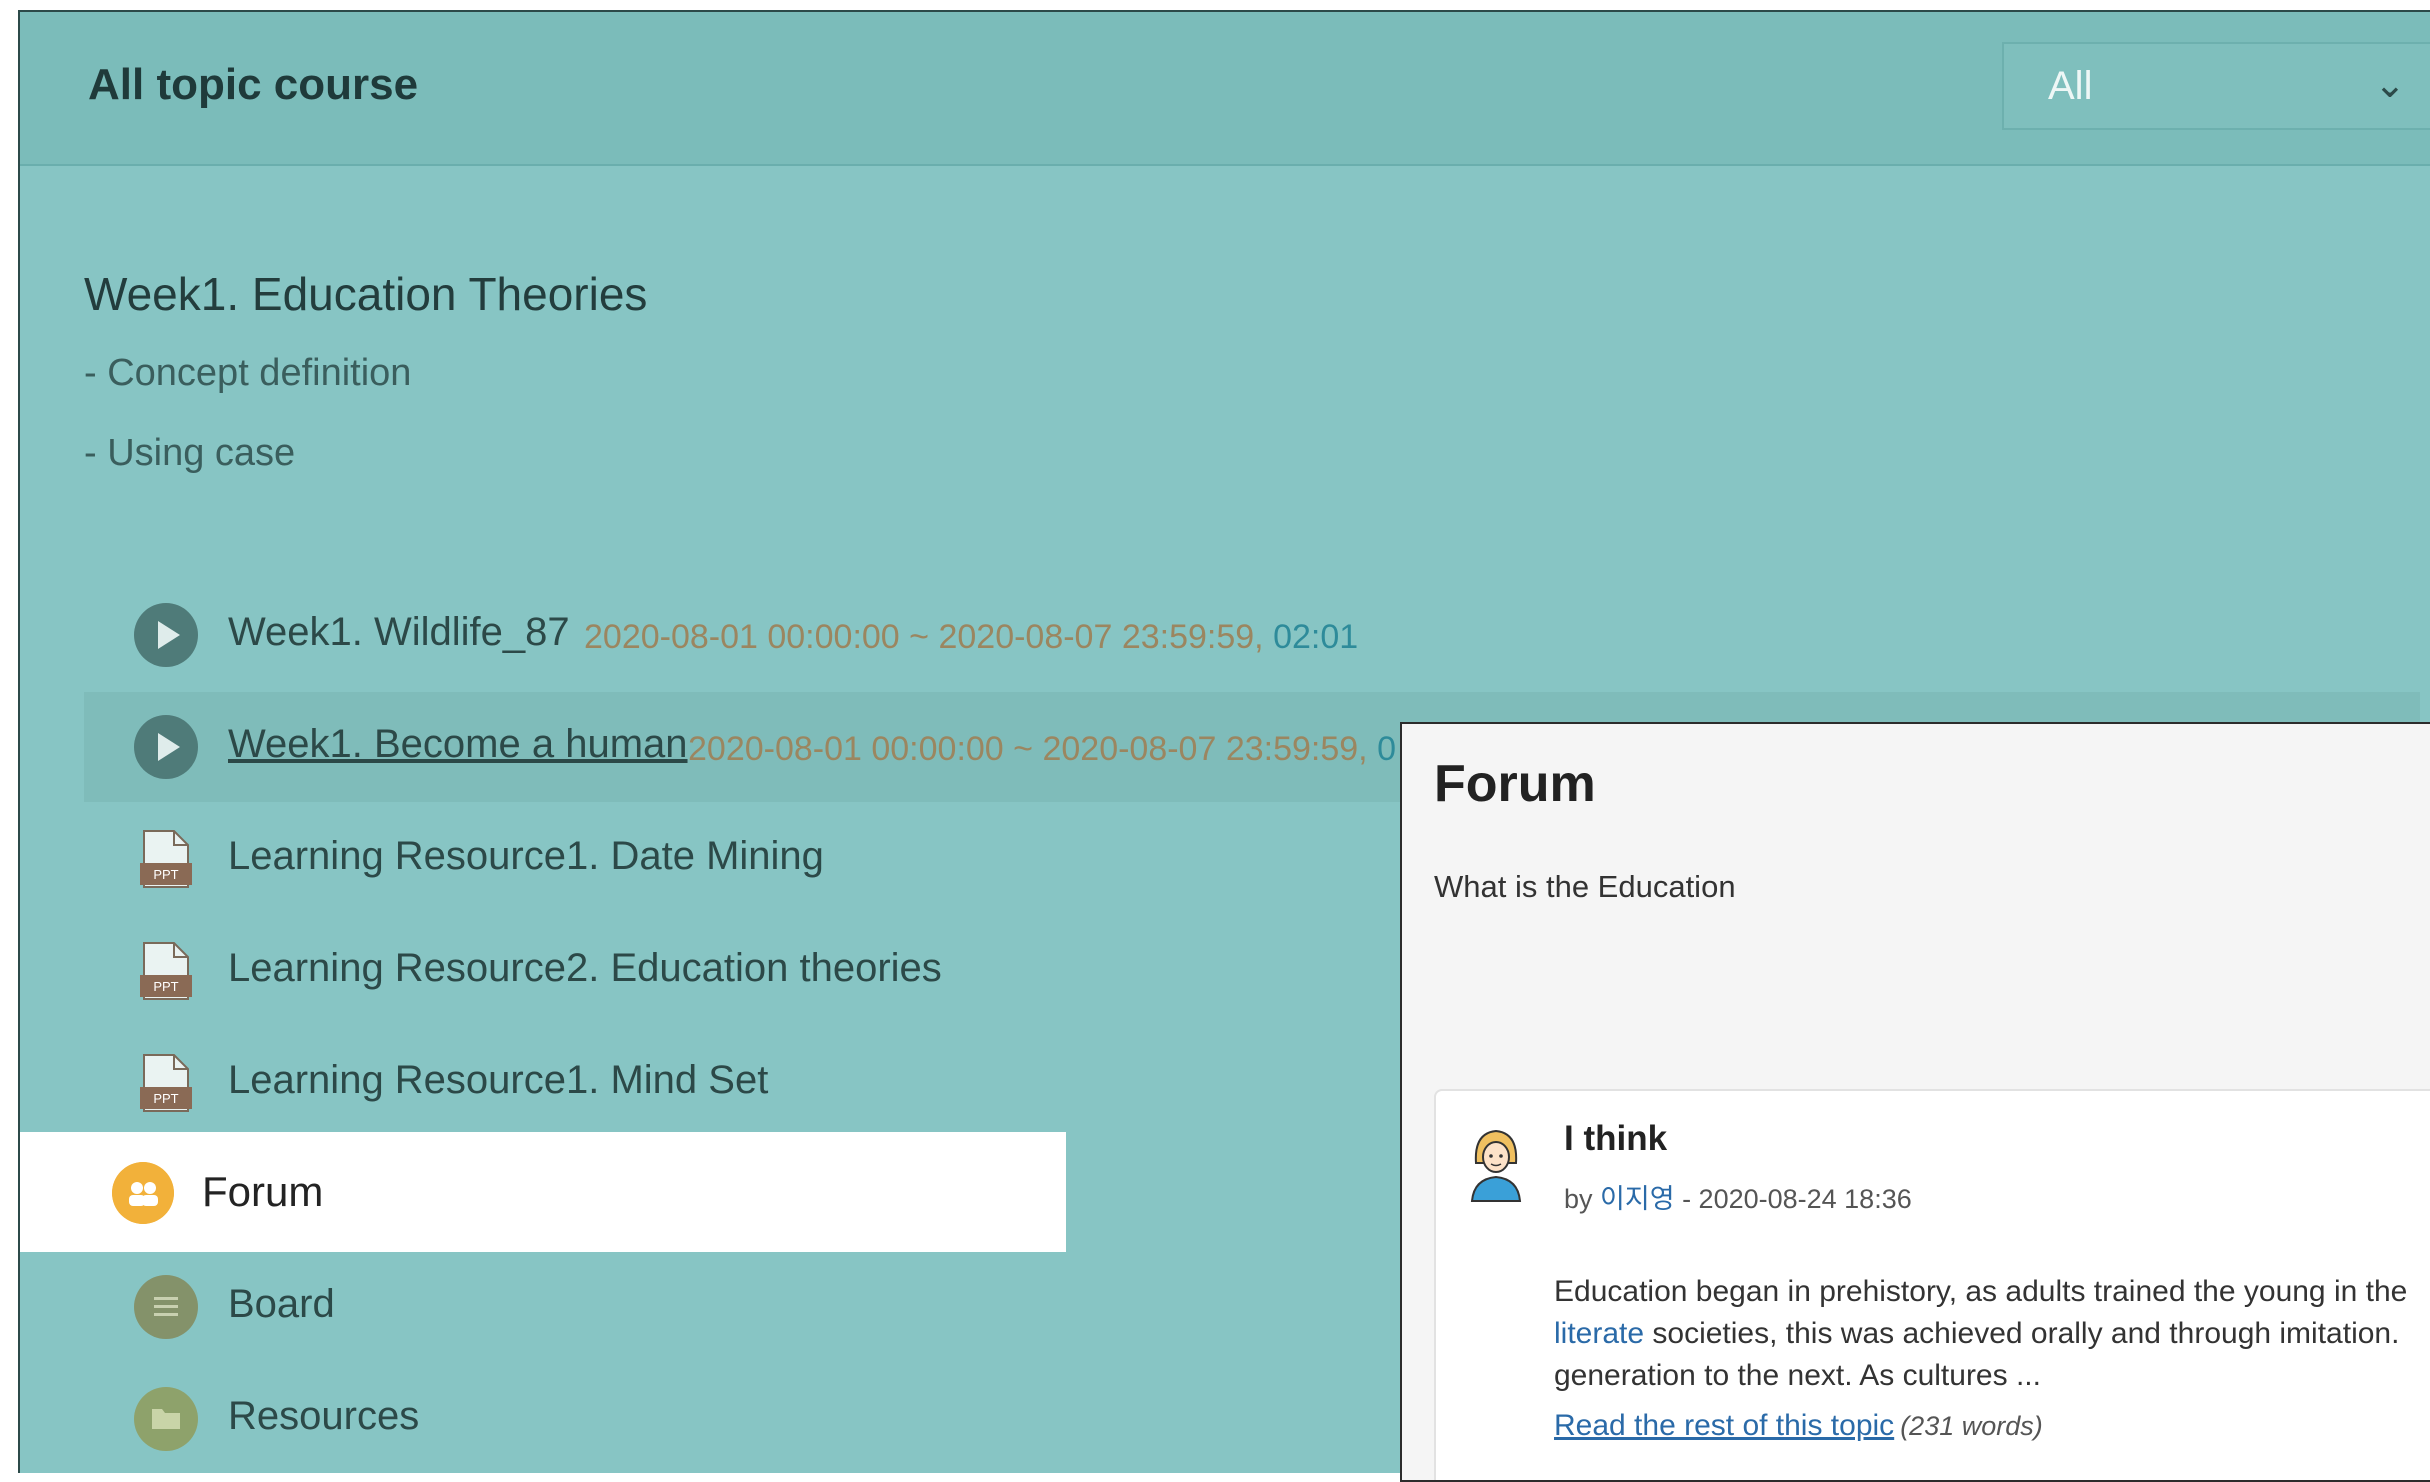 The width and height of the screenshot is (2430, 1482). I want to click on glossary-link: literate, so click(1599, 1333).